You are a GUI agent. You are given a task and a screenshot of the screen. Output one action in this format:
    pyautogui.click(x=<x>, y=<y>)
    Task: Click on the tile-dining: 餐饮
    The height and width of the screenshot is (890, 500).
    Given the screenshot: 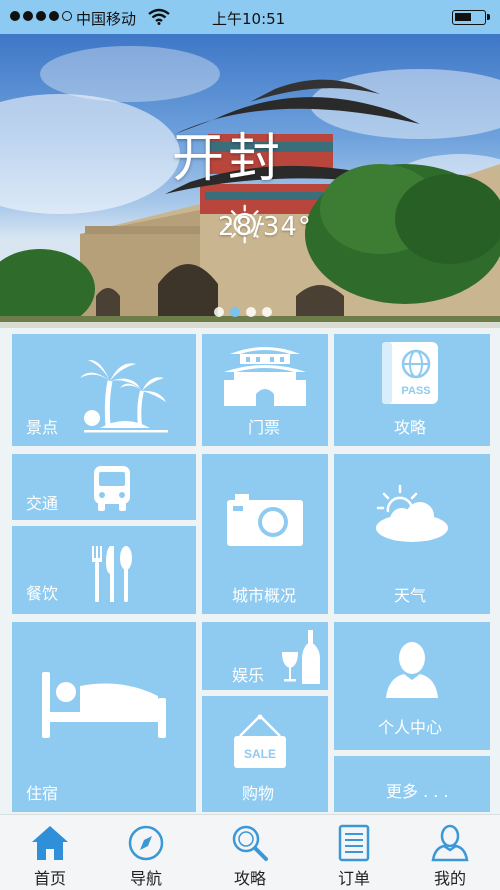 What is the action you would take?
    pyautogui.click(x=104, y=570)
    